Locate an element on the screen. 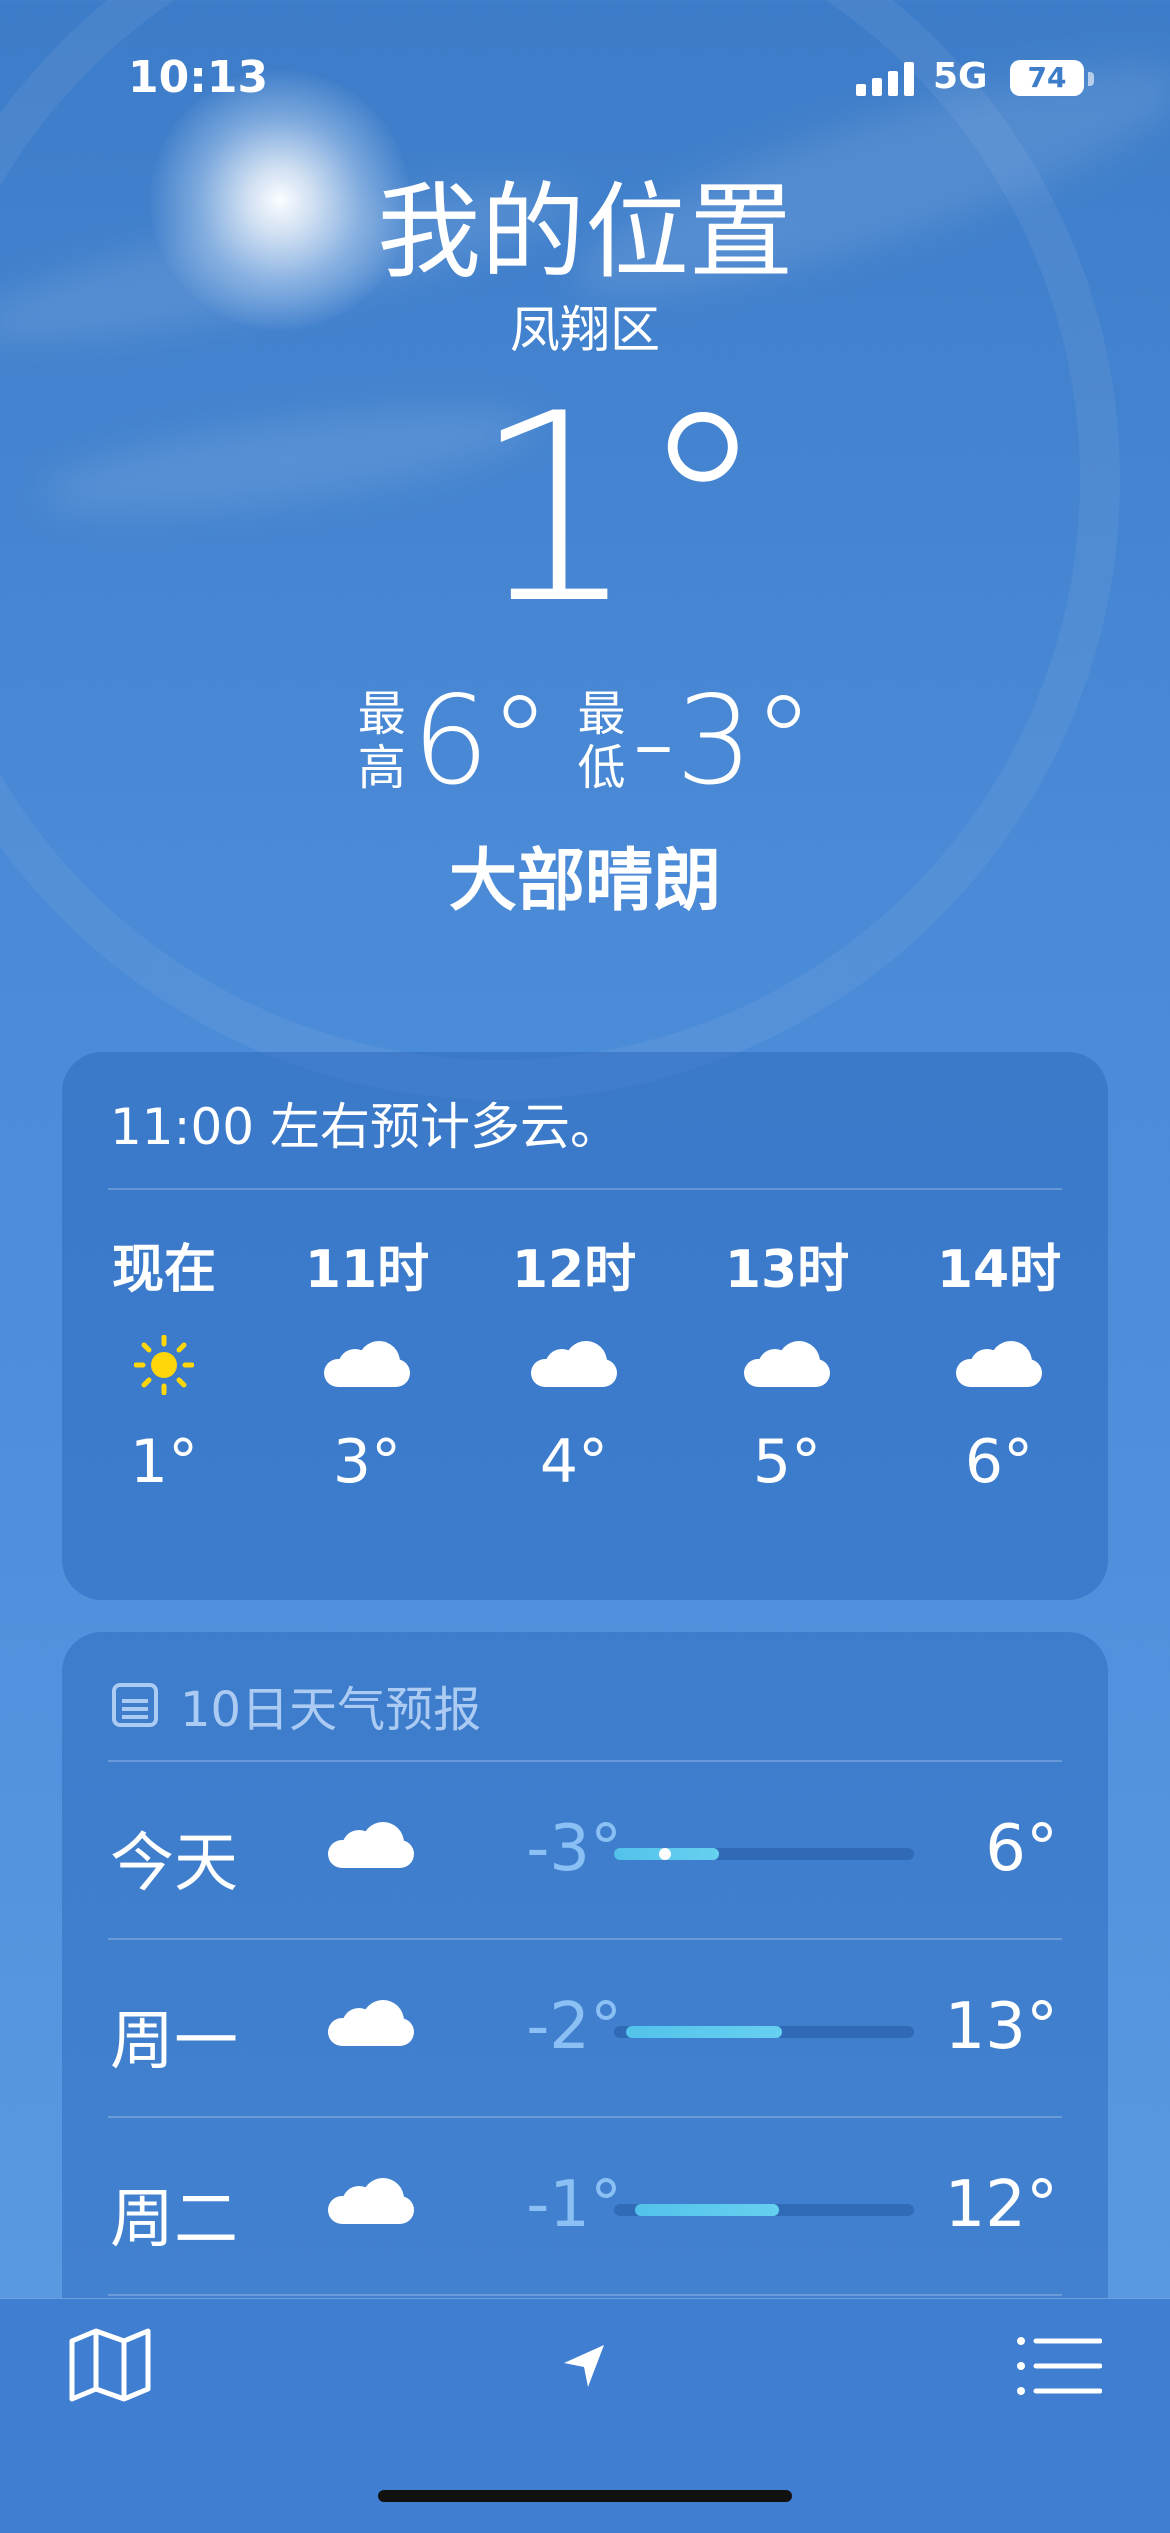 The height and width of the screenshot is (2533, 1170). hour-label: 现在 is located at coordinates (163, 1270).